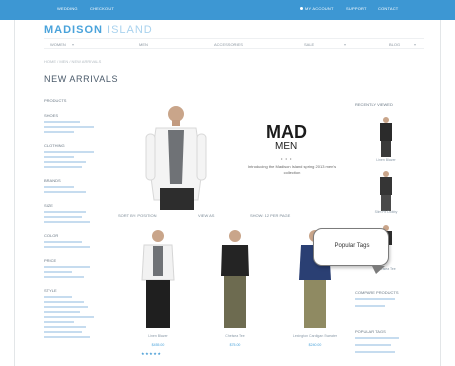 The height and width of the screenshot is (366, 455). I want to click on rating-stars: ★★★★★, so click(151, 353).